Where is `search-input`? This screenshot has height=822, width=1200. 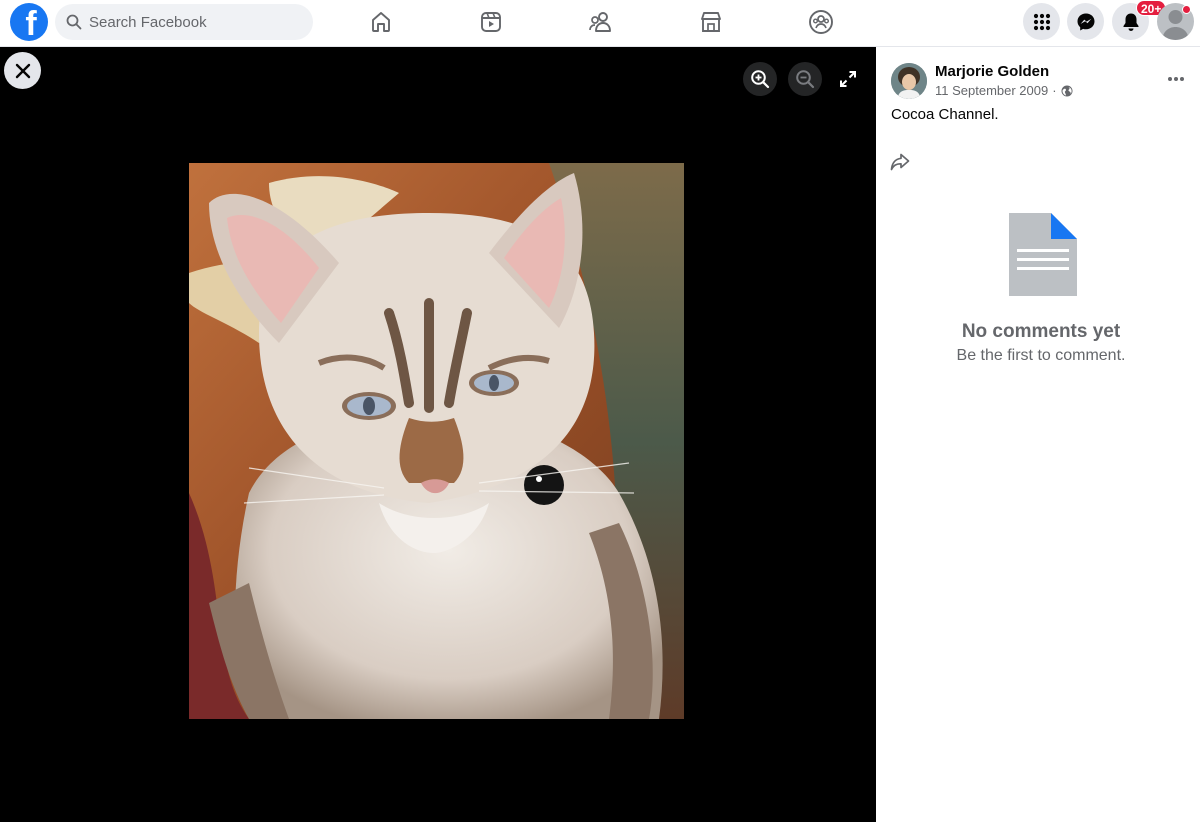 search-input is located at coordinates (189, 22).